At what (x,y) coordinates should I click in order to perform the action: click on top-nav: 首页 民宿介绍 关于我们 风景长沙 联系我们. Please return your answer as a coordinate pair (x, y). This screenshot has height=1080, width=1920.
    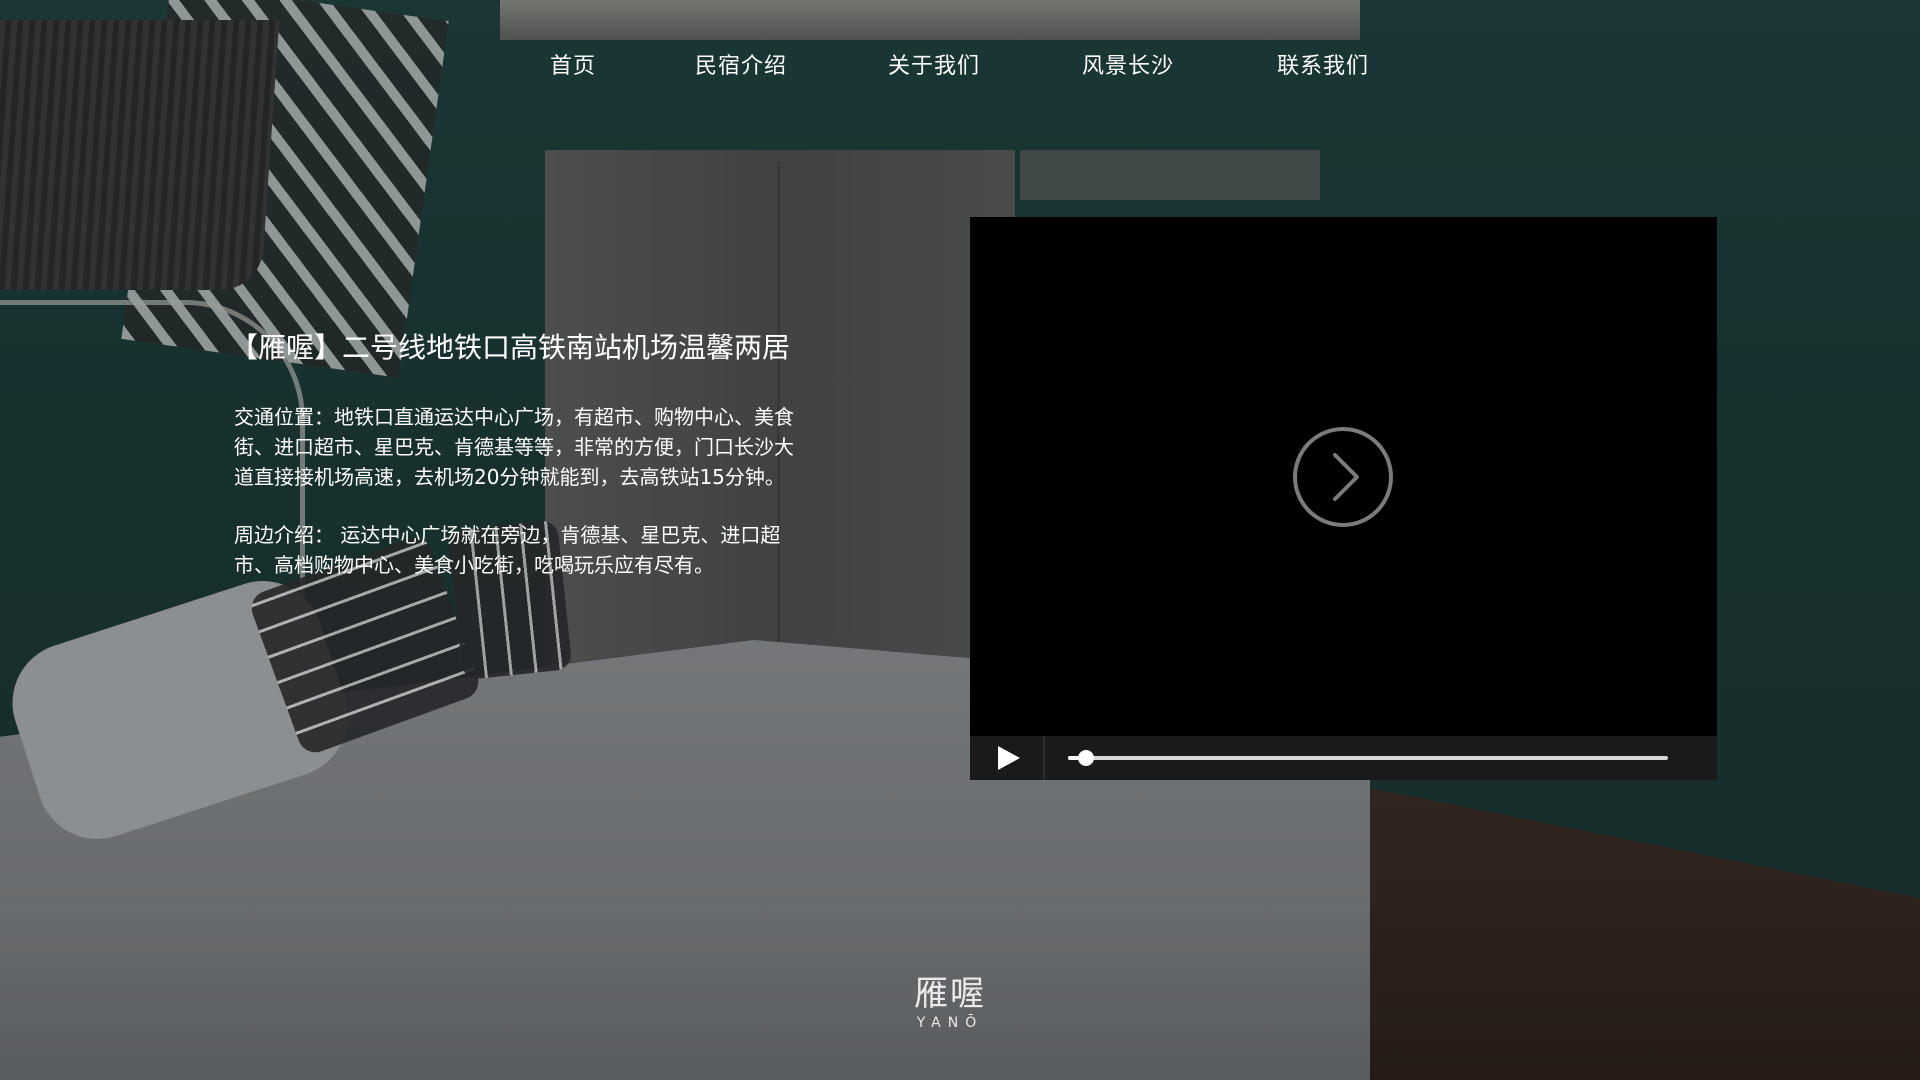
    Looking at the image, I should click on (960, 64).